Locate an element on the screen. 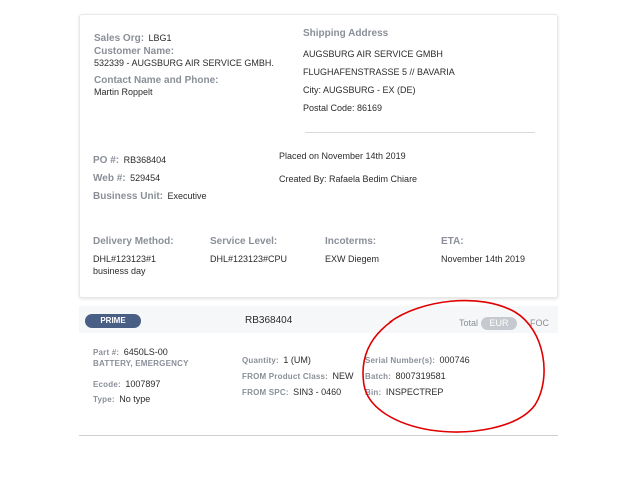 Image resolution: width=630 pixels, height=479 pixels. bin-label: Bin: is located at coordinates (373, 392).